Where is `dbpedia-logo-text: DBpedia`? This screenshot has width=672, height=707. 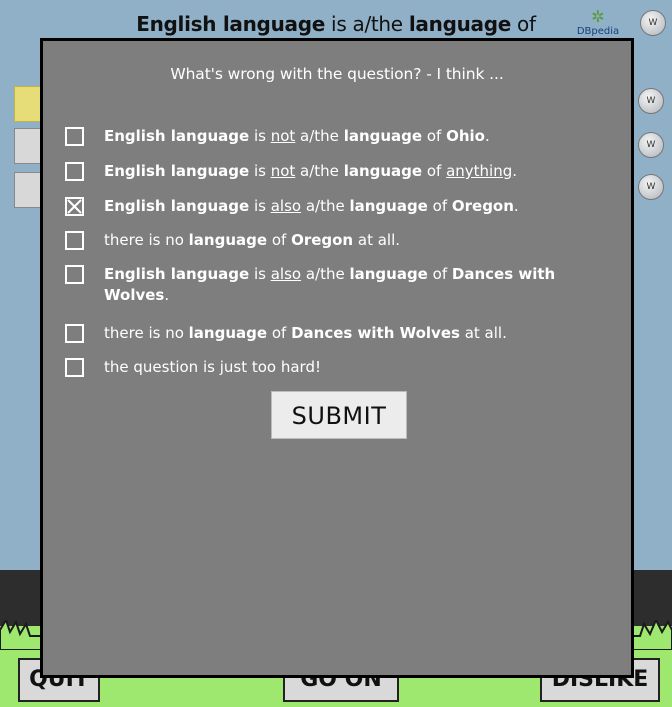 dbpedia-logo-text: DBpedia is located at coordinates (598, 31).